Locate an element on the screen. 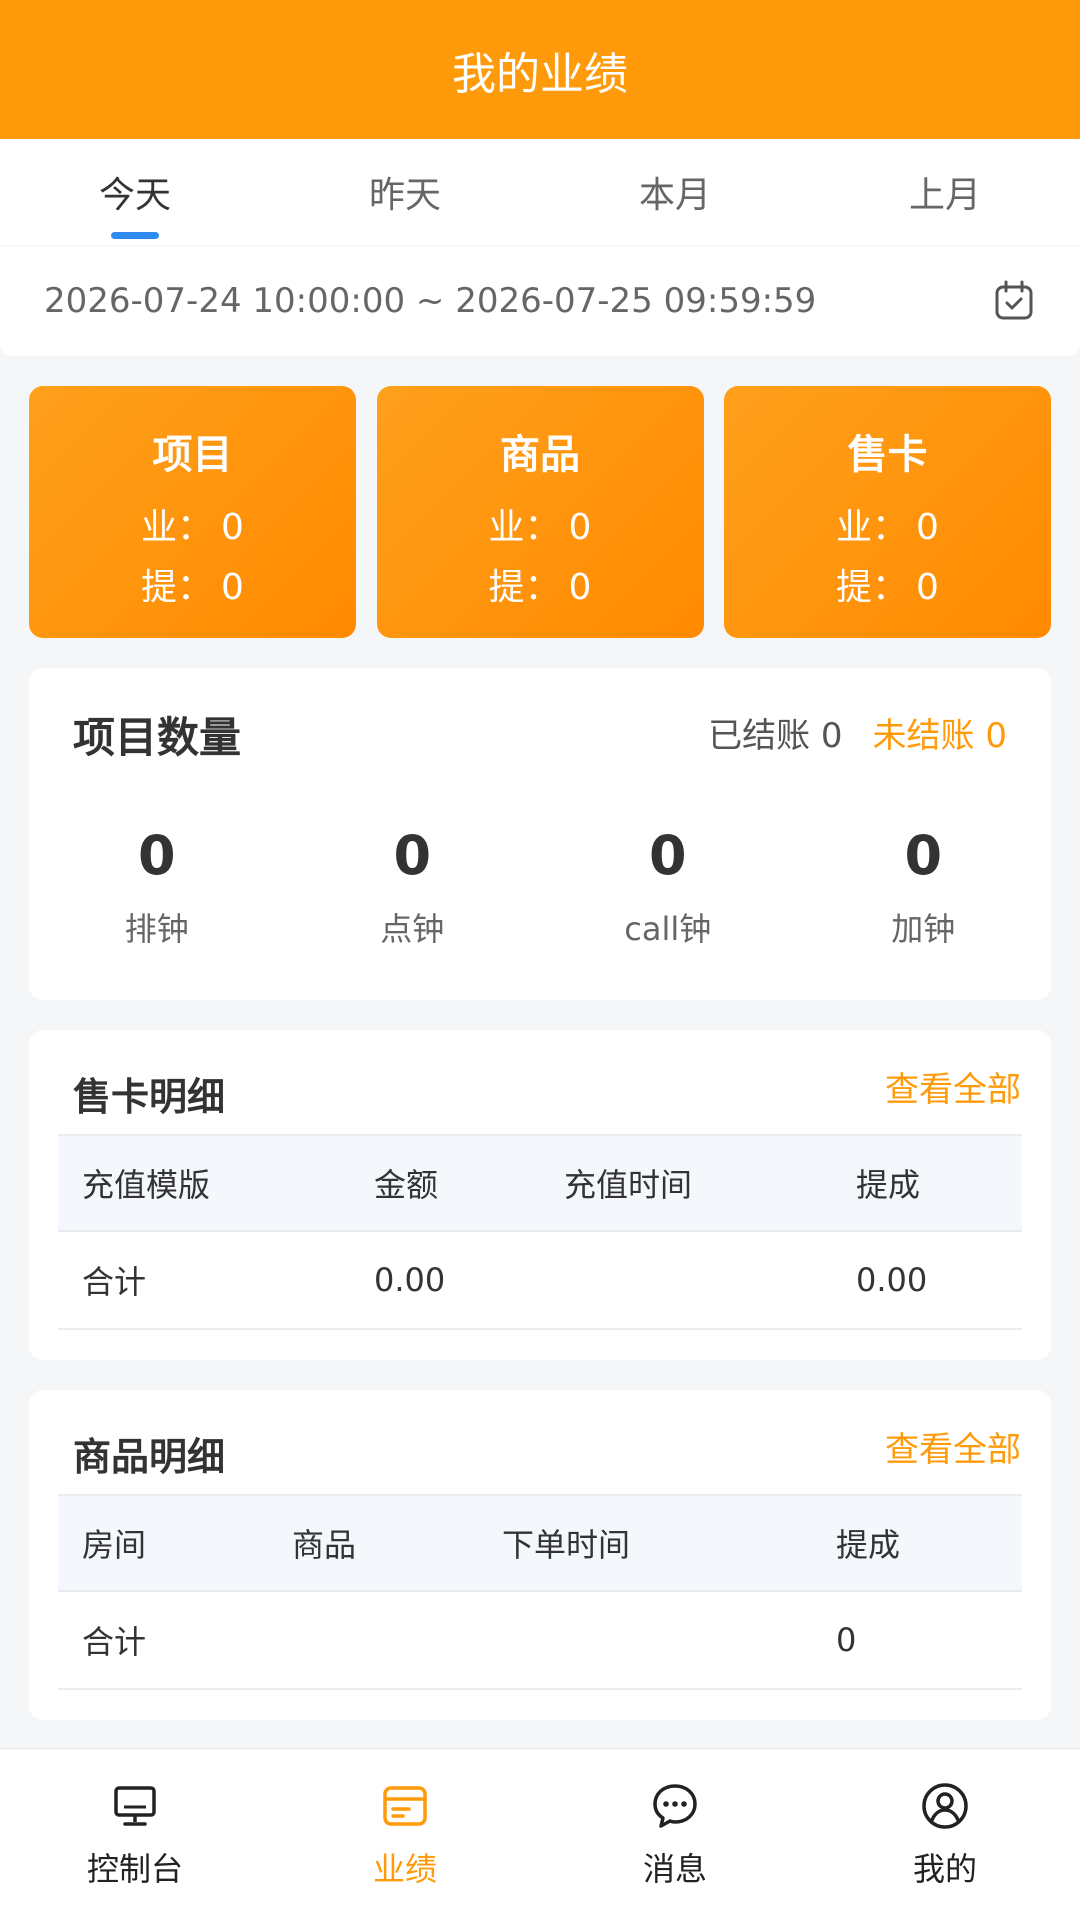 The height and width of the screenshot is (1920, 1080). stat-card-goods: 商品 业： 0 提： 0 is located at coordinates (540, 512).